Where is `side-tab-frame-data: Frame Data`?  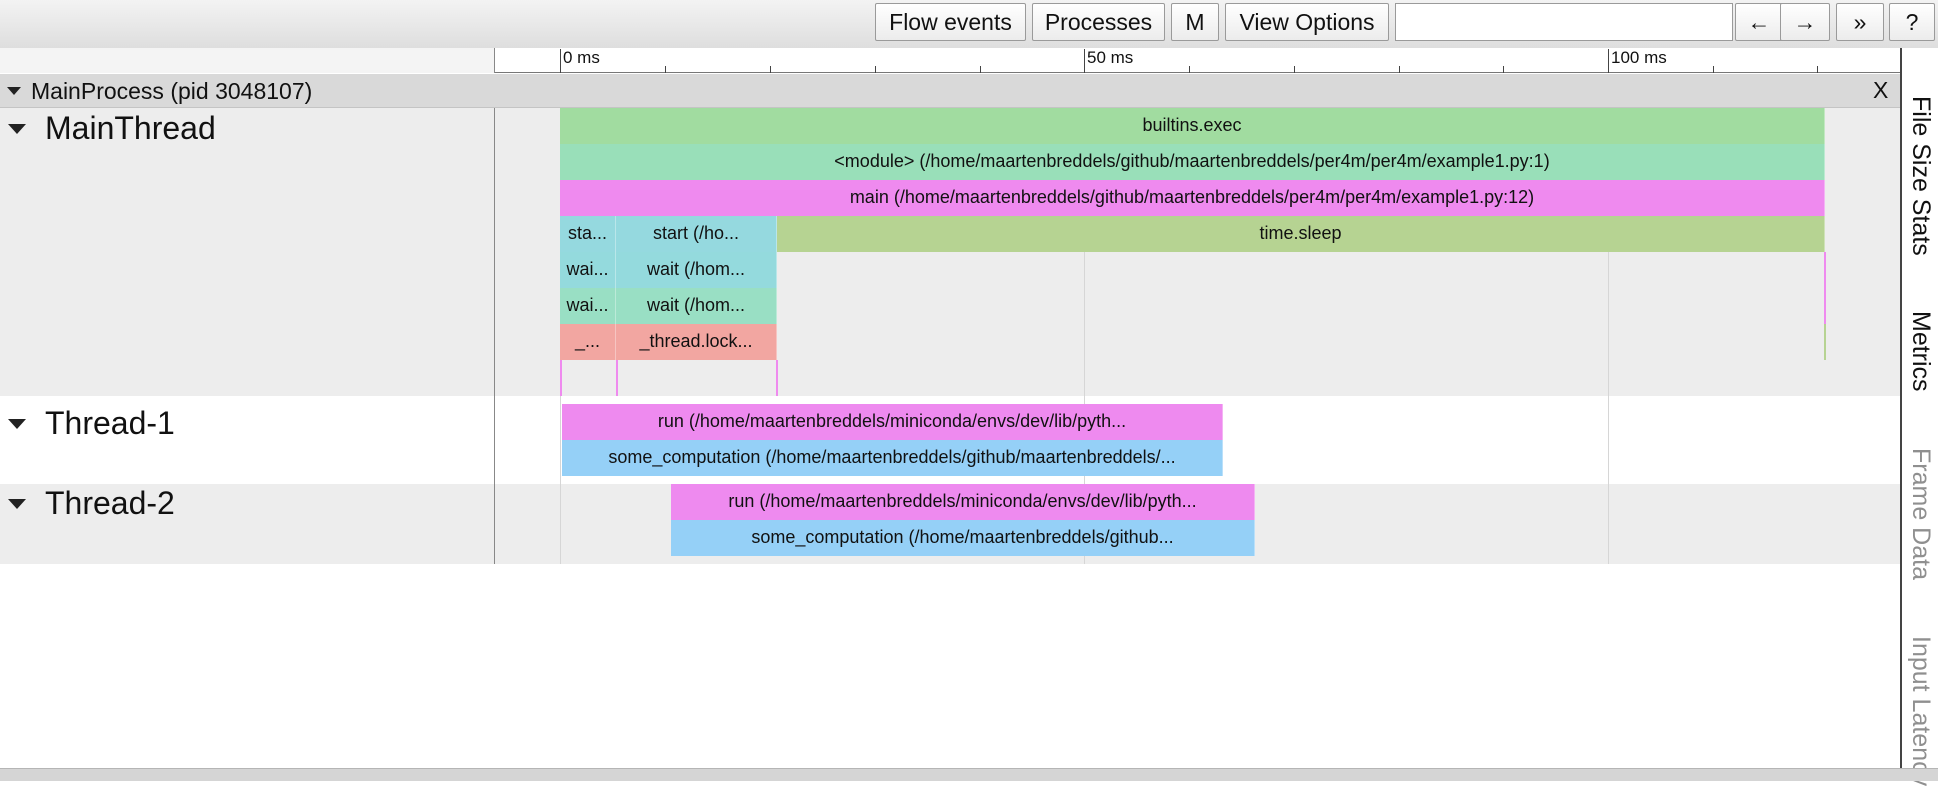 side-tab-frame-data: Frame Data is located at coordinates (1921, 514).